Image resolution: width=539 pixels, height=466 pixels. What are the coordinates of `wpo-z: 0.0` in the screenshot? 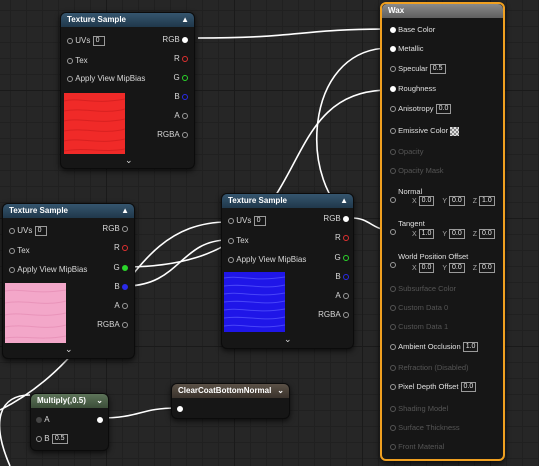 It's located at (487, 268).